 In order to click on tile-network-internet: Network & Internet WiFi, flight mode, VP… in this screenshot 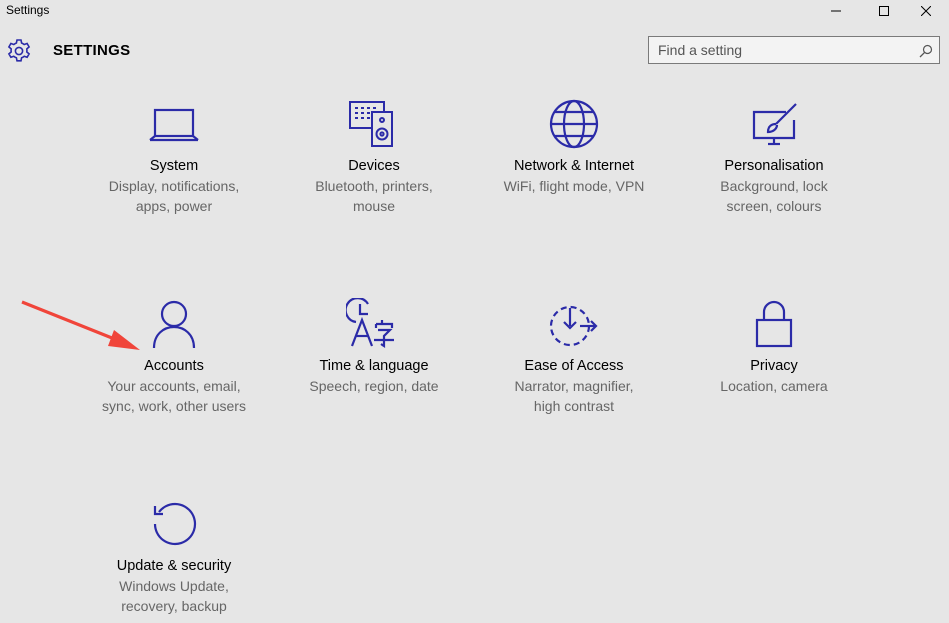, I will do `click(574, 147)`.